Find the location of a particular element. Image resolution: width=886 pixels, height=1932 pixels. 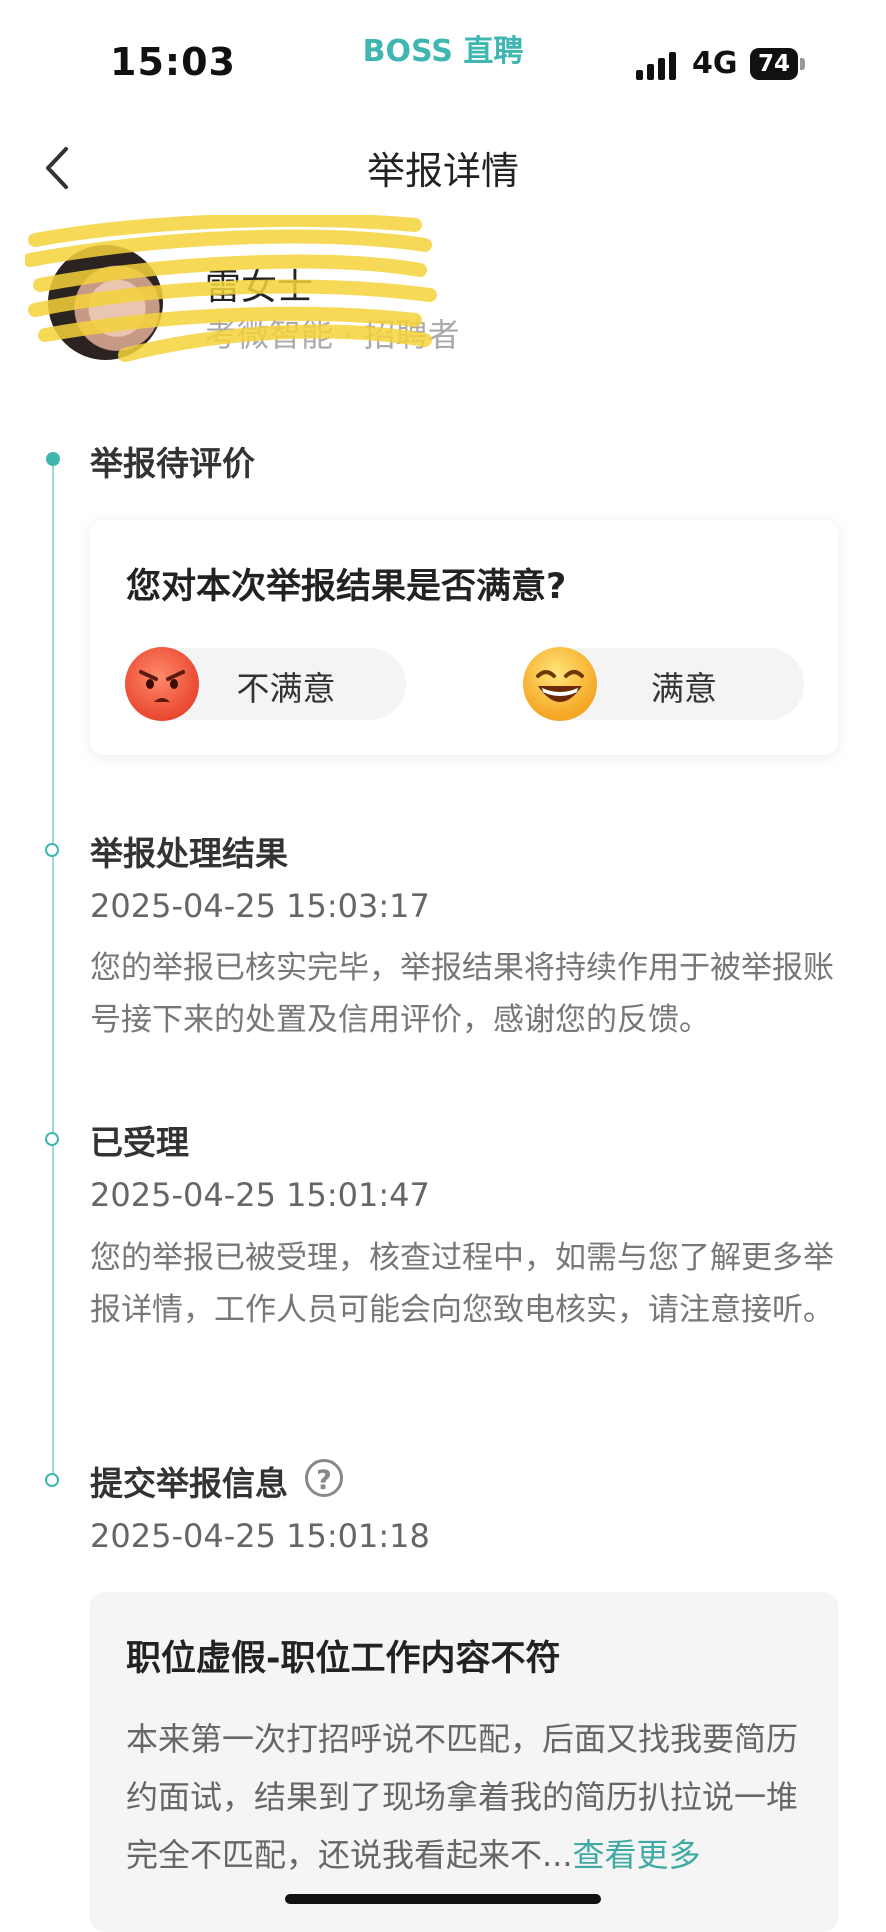

satisfied-button: 满意 is located at coordinates (663, 684).